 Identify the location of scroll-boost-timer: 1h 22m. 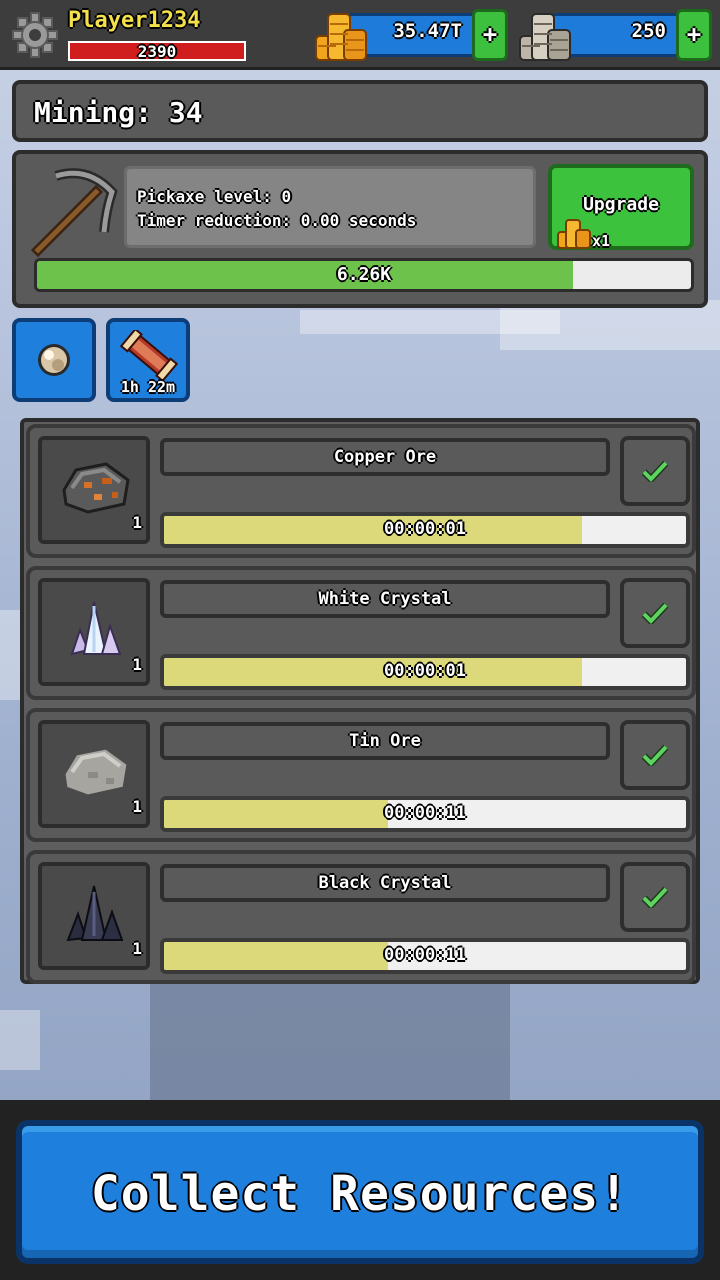
(148, 387).